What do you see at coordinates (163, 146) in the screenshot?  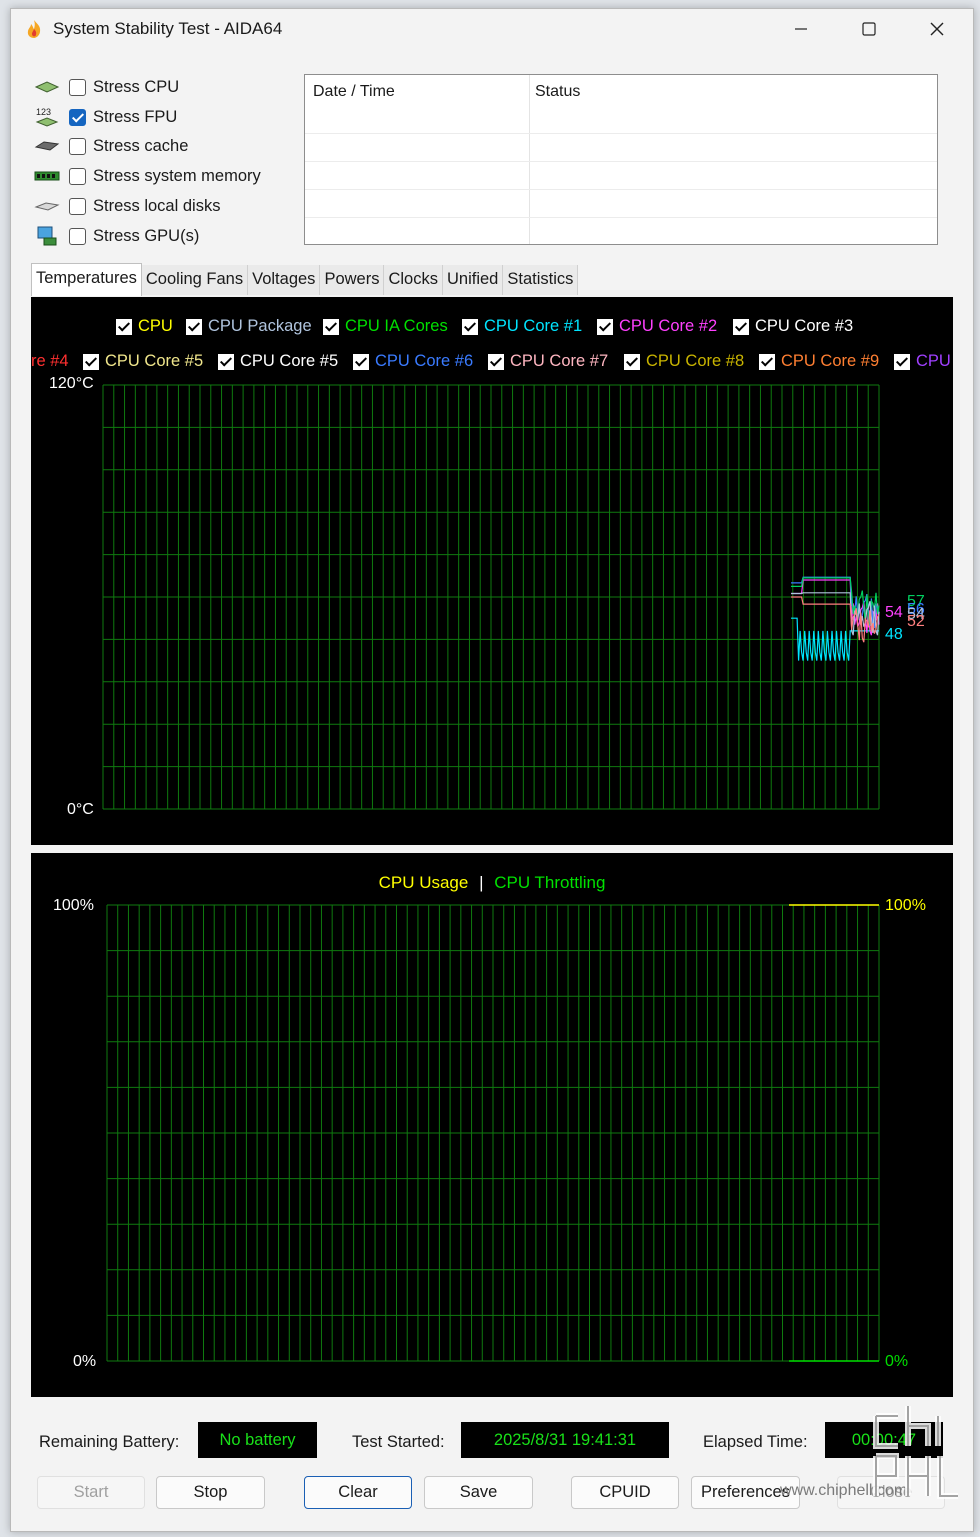 I see `stress-cache-option: Stress cache` at bounding box center [163, 146].